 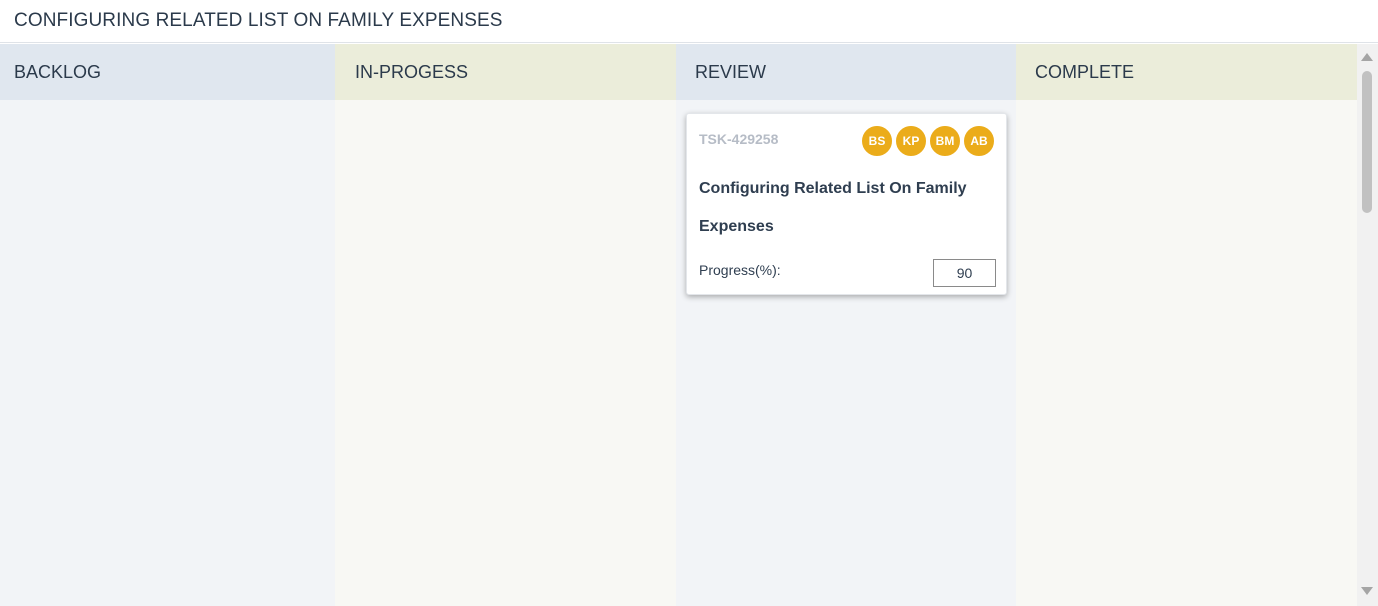 I want to click on avatar: BS, so click(x=877, y=141).